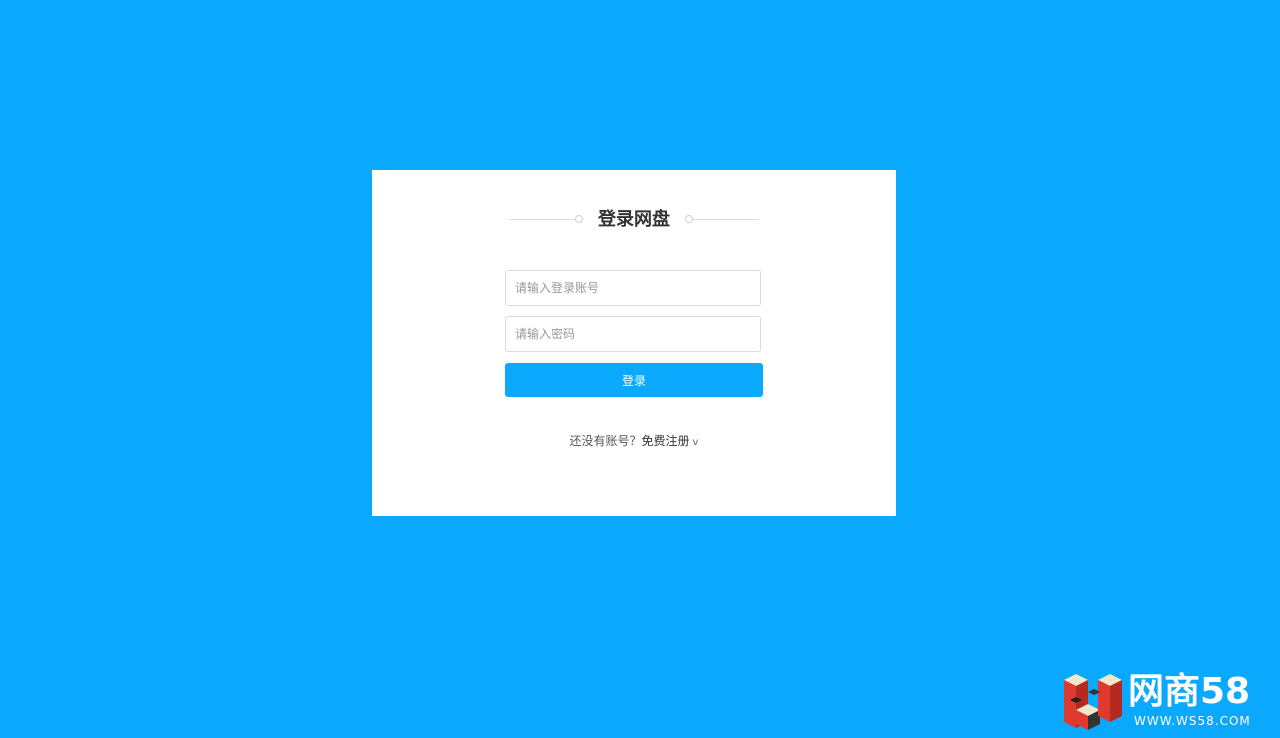 This screenshot has height=738, width=1280. What do you see at coordinates (633, 288) in the screenshot?
I see `account-input` at bounding box center [633, 288].